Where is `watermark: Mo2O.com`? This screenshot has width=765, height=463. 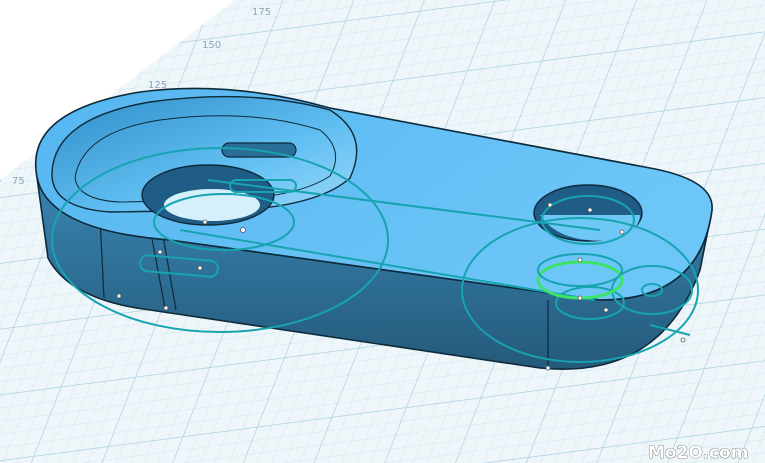
watermark: Mo2O.com is located at coordinates (698, 453).